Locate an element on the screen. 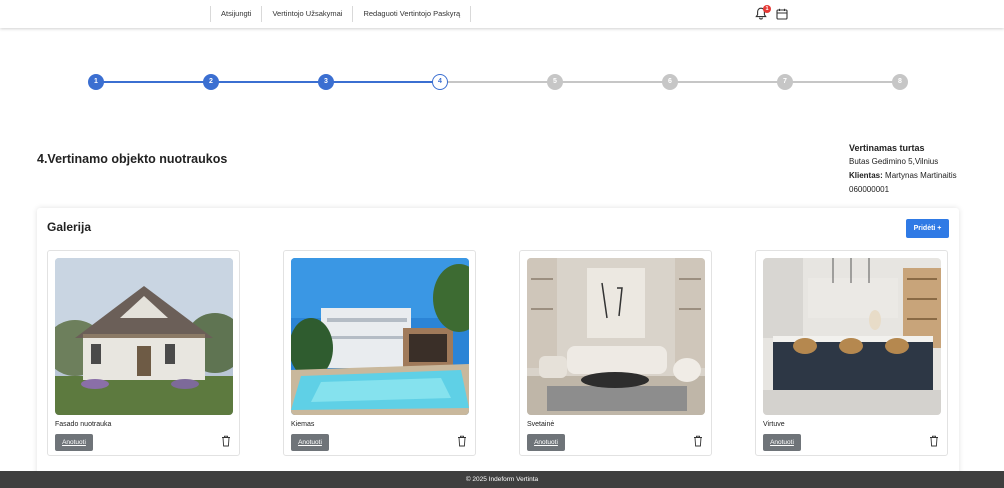 Image resolution: width=1004 pixels, height=488 pixels. step-3: 3 is located at coordinates (326, 82).